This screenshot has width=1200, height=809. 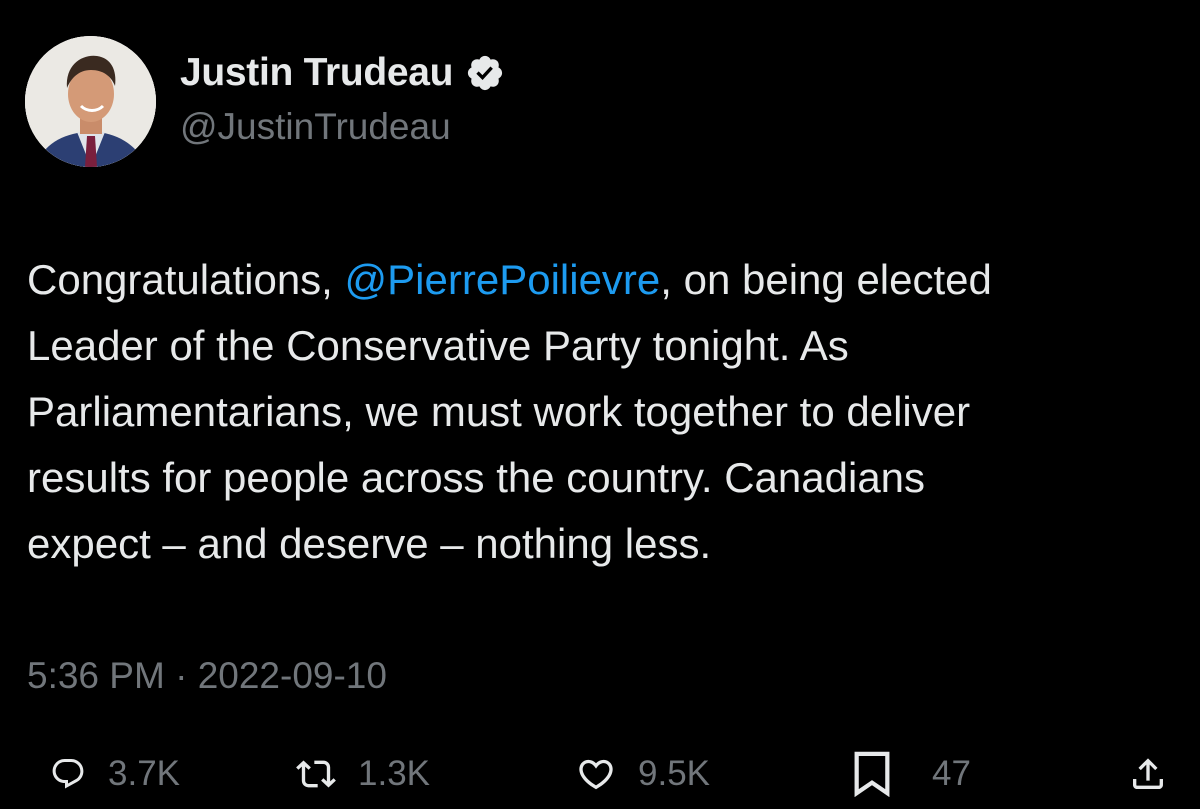 I want to click on share-button, so click(x=1148, y=774).